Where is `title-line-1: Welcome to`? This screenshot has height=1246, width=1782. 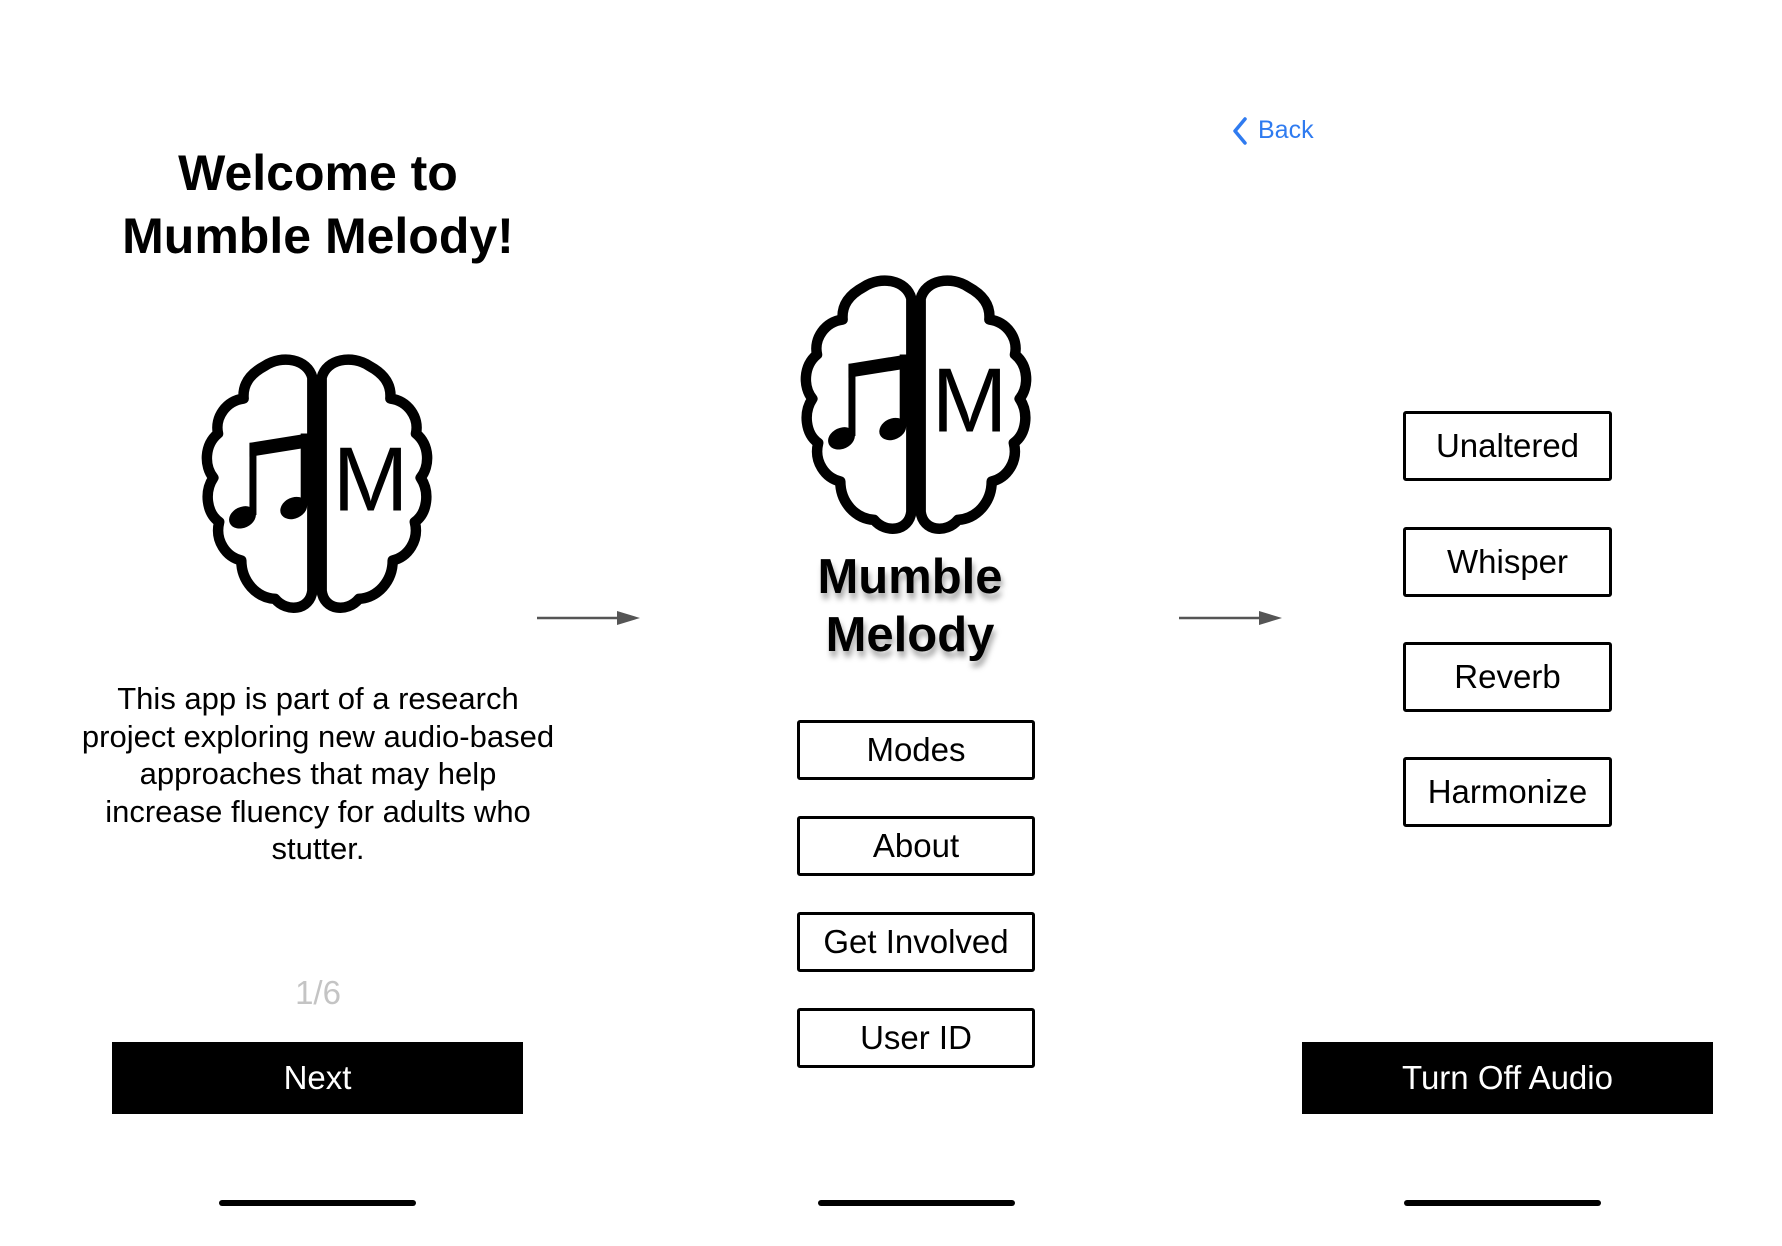 title-line-1: Welcome to is located at coordinates (318, 173).